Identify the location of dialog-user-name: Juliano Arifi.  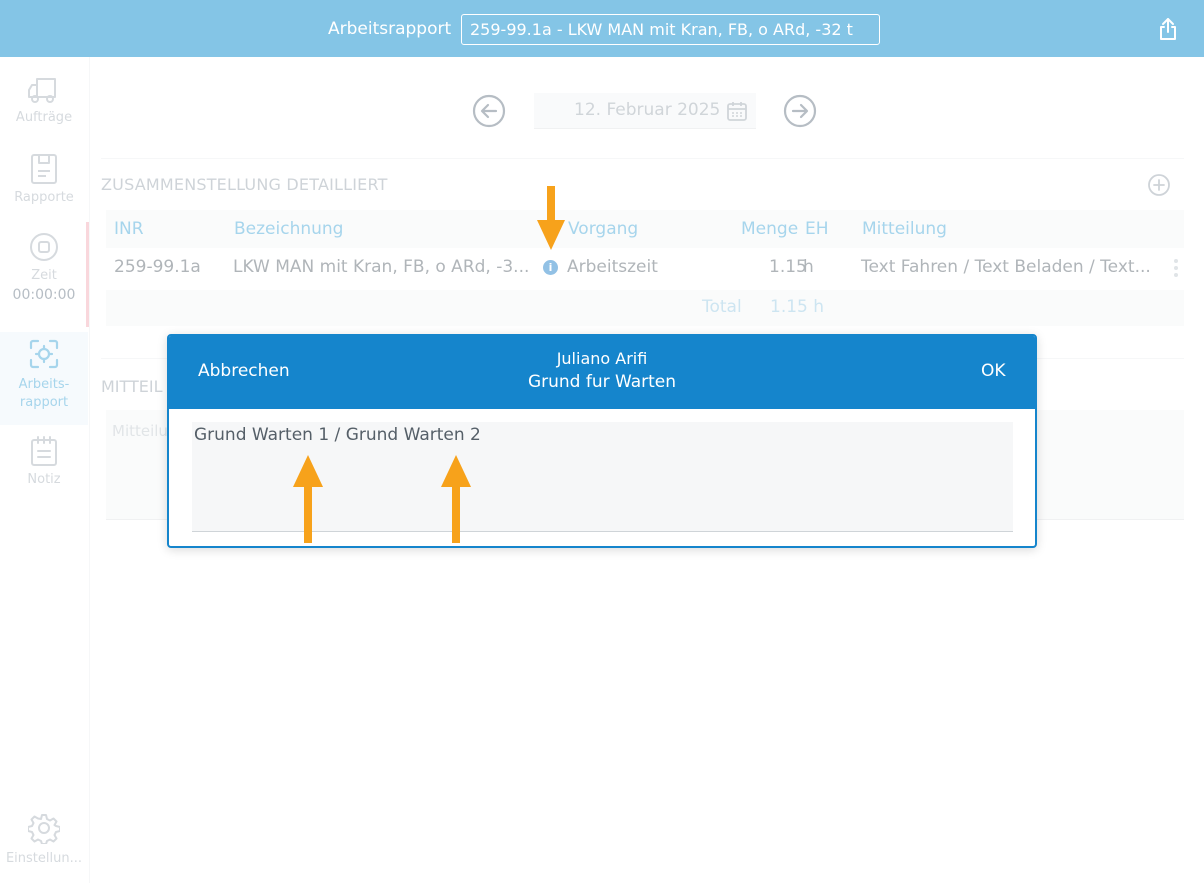
(602, 358).